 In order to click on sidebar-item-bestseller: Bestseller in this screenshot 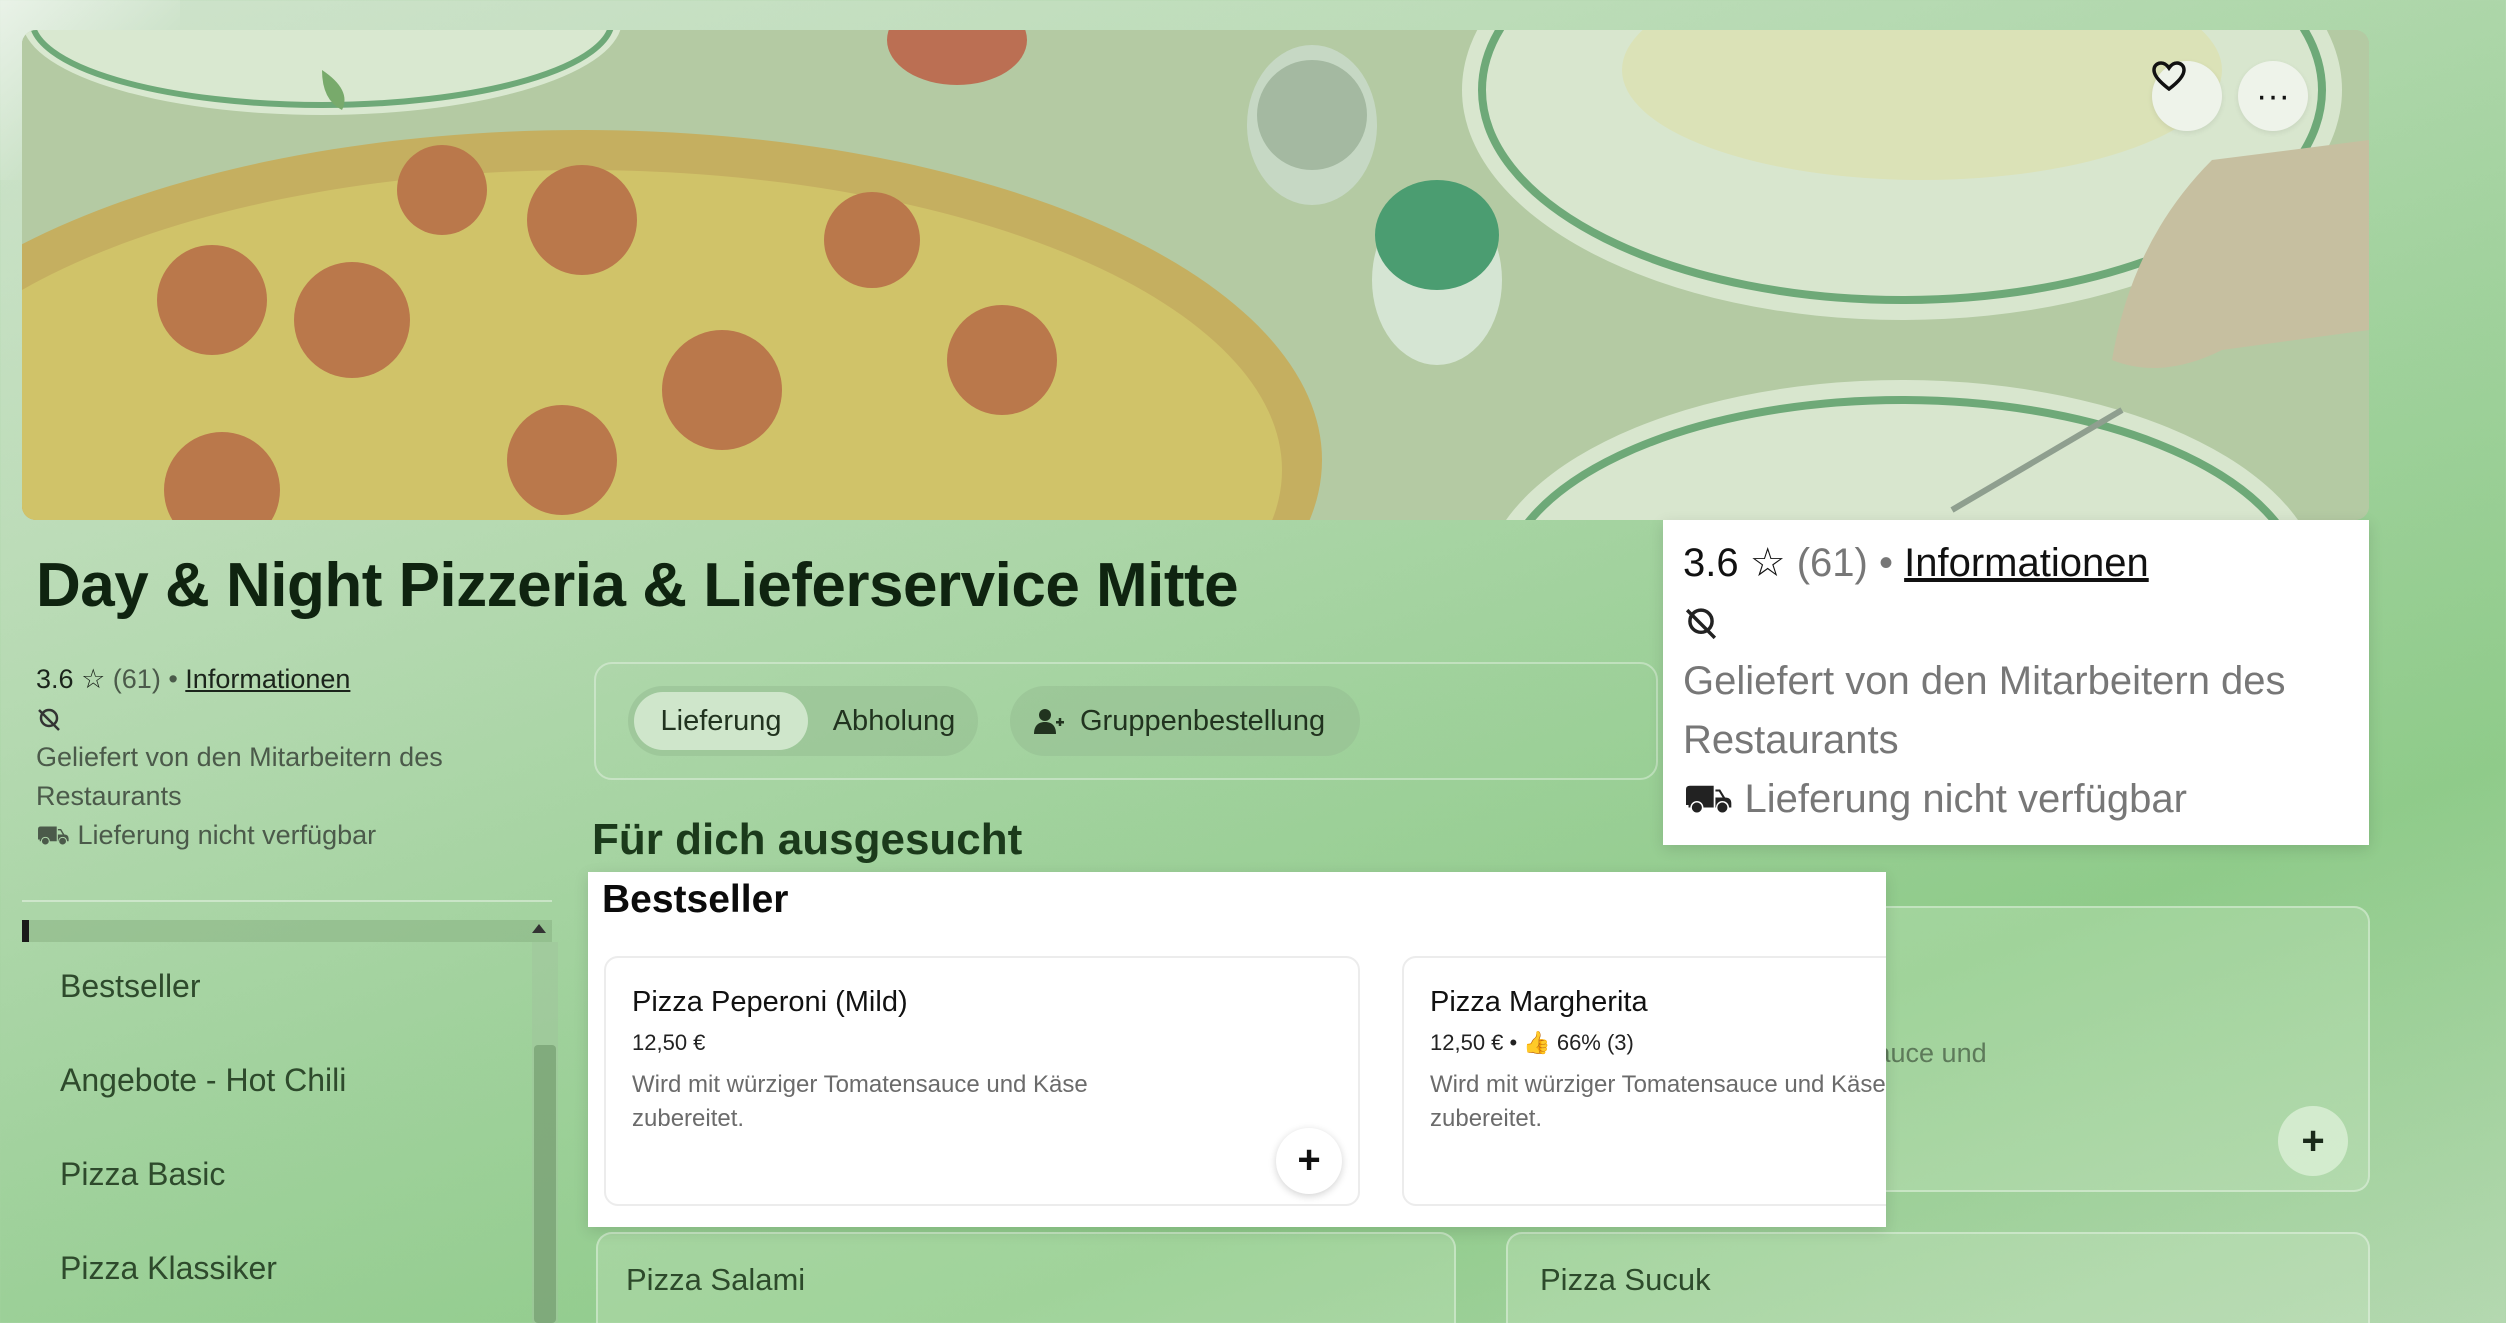, I will do `click(130, 986)`.